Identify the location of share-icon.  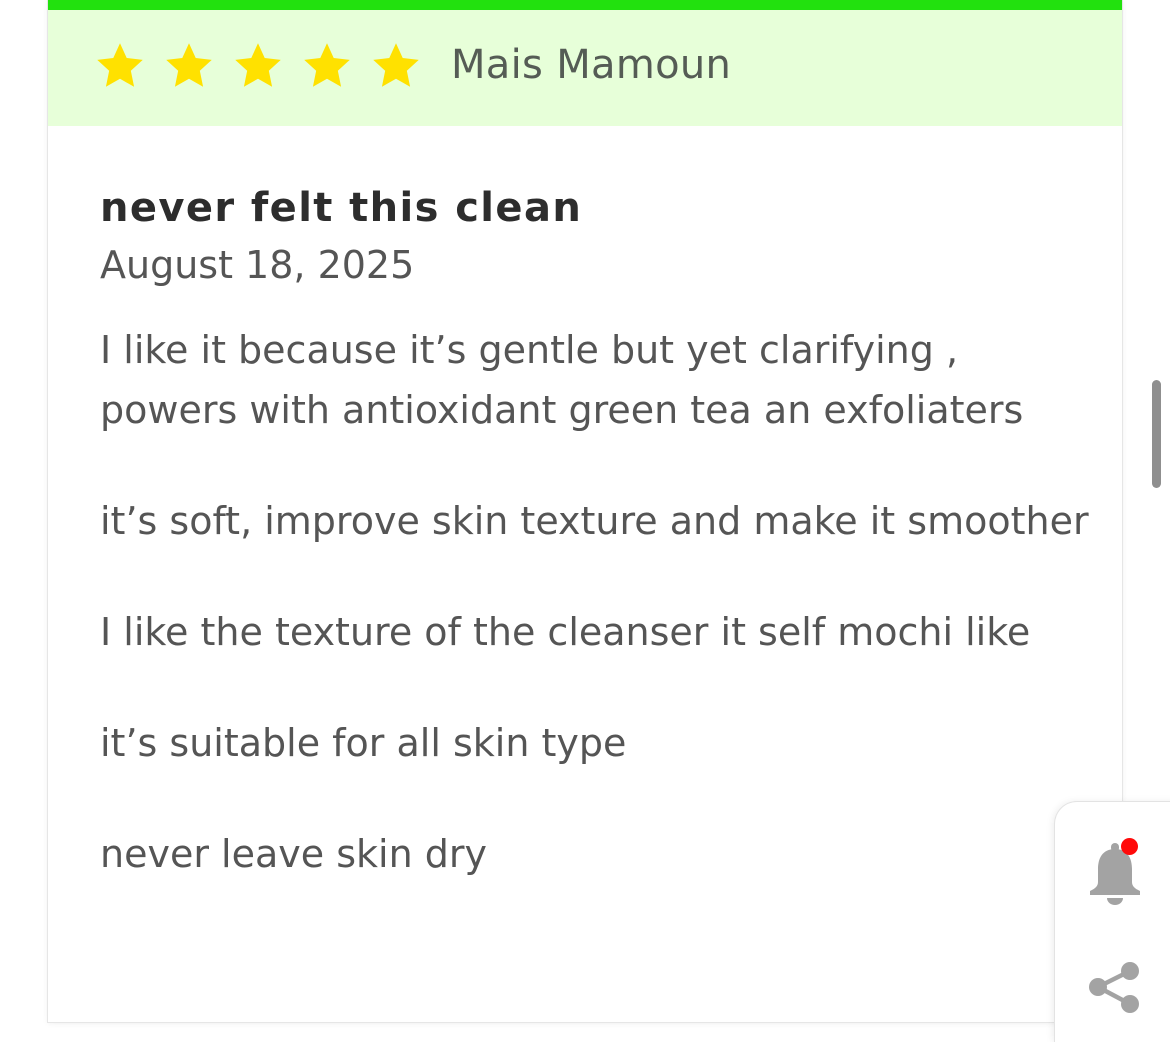
(1114, 987).